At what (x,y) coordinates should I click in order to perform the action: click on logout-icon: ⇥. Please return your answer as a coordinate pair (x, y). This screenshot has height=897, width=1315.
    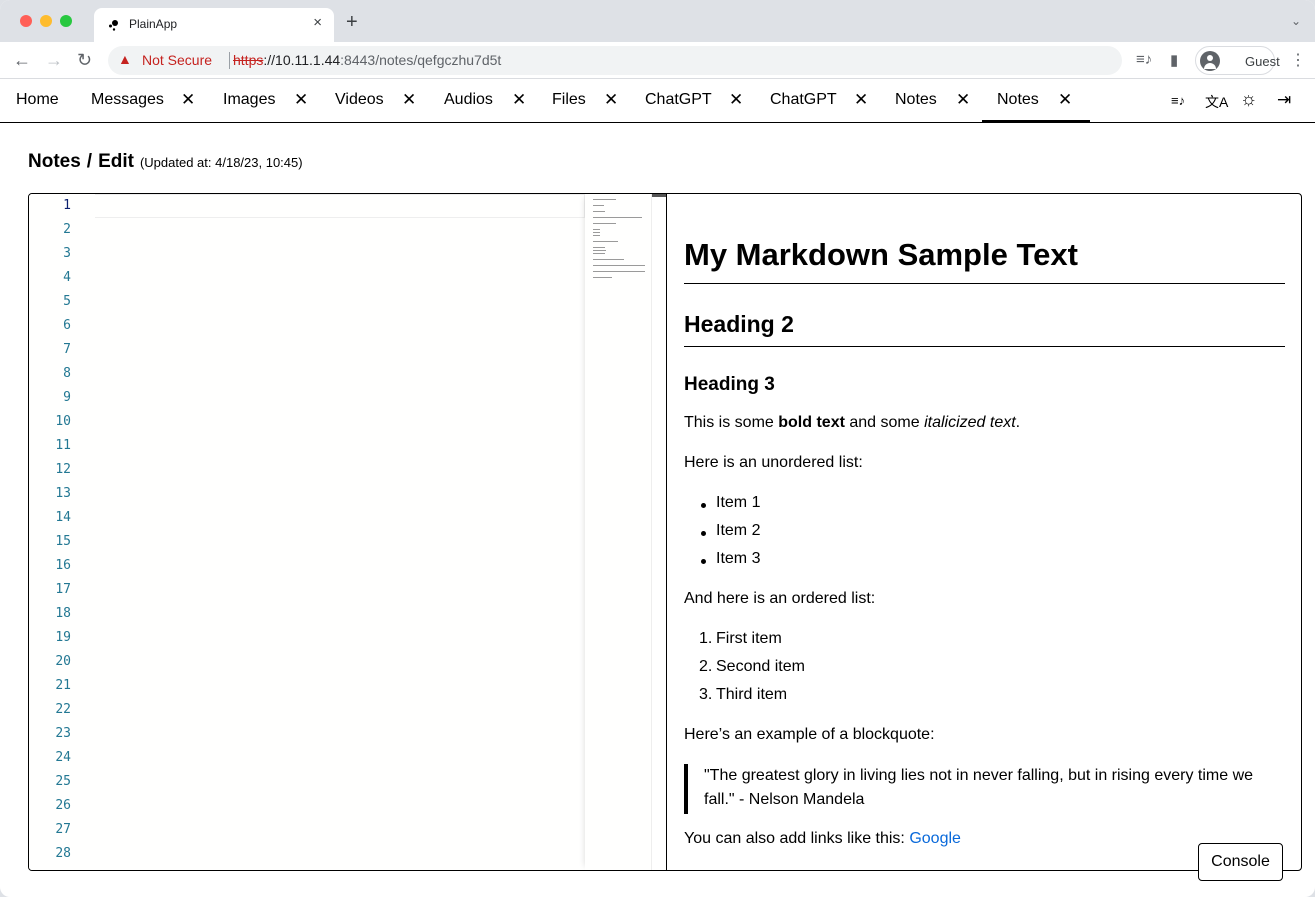
    Looking at the image, I should click on (1284, 100).